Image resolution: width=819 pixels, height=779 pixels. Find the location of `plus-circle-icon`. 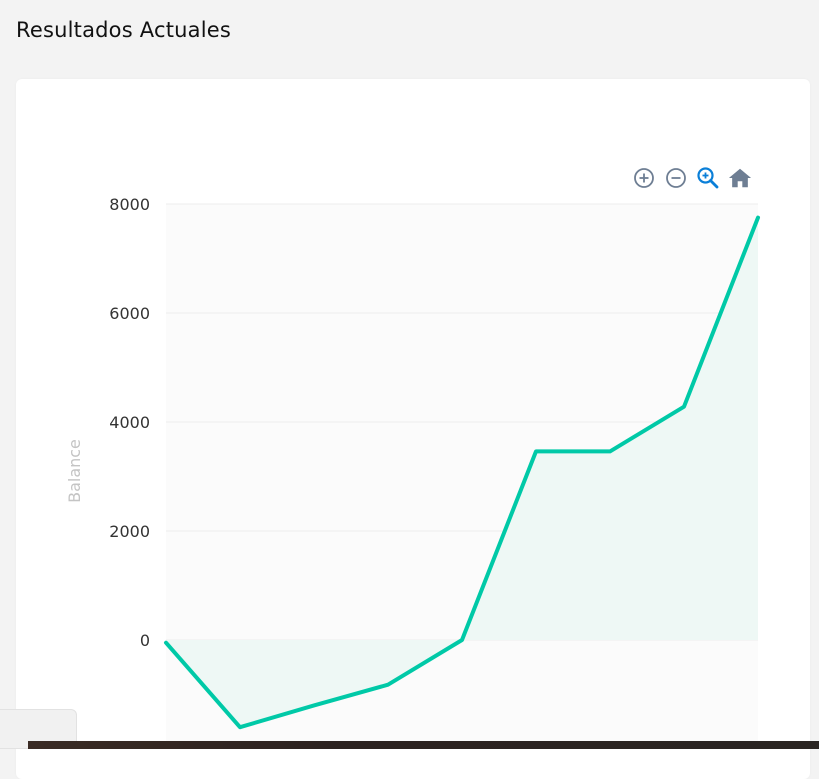

plus-circle-icon is located at coordinates (644, 178).